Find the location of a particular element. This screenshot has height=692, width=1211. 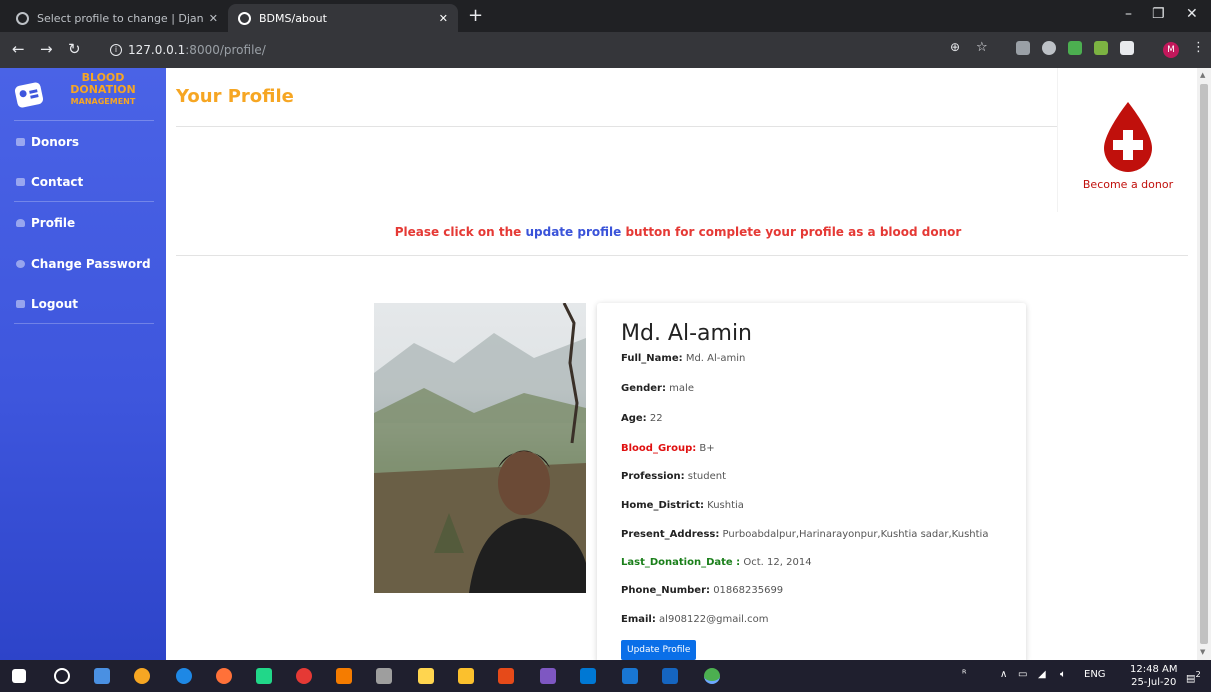

restore-icon: ❐ is located at coordinates (1158, 14).